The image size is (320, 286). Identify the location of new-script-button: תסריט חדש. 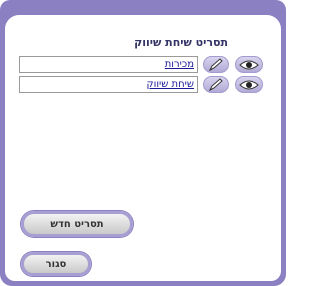
(77, 224).